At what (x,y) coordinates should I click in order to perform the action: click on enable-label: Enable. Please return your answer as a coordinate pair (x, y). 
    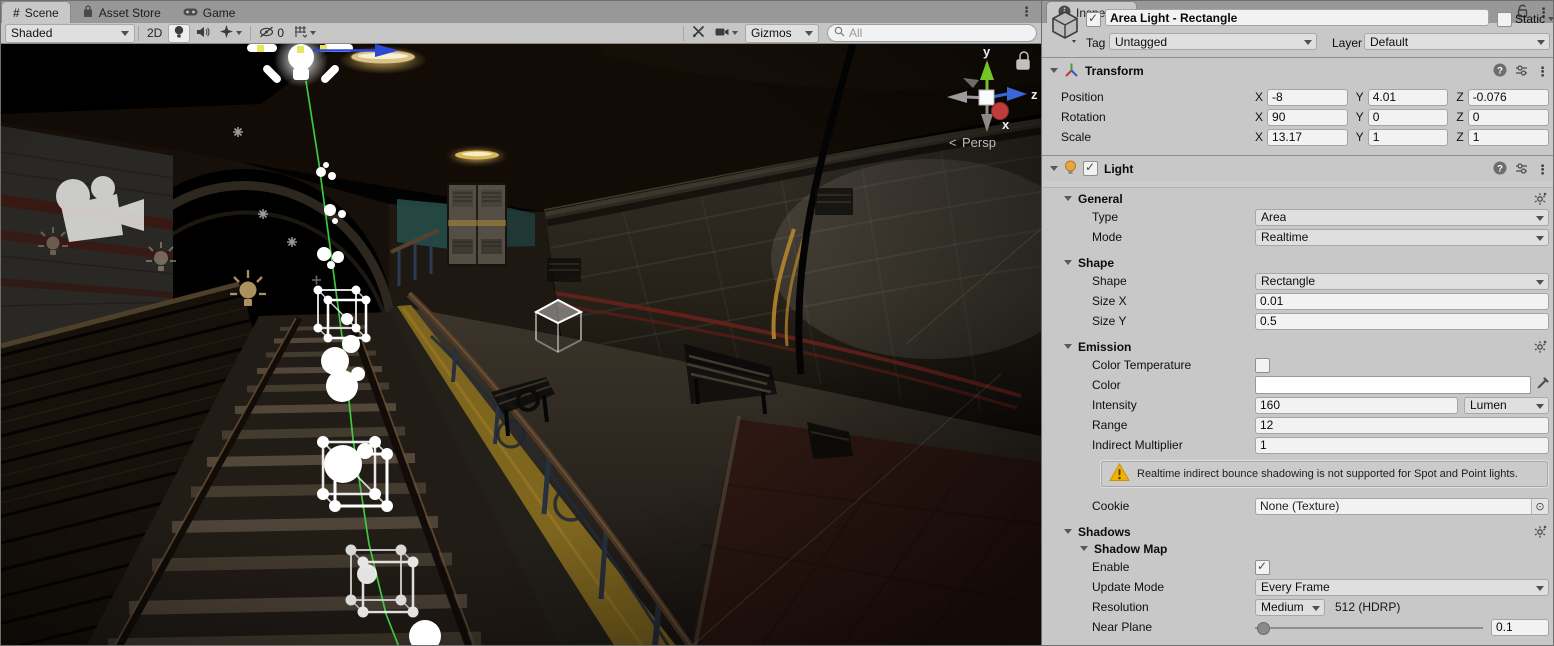
    Looking at the image, I should click on (1111, 567).